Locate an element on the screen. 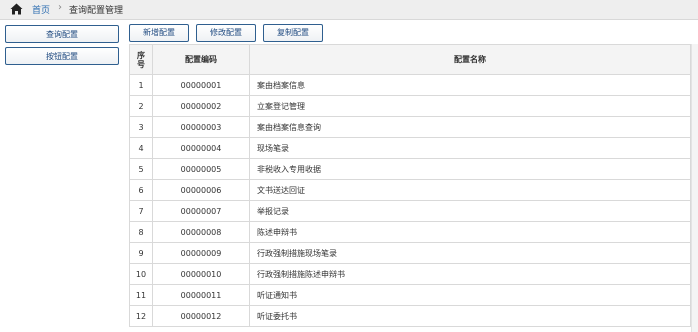 This screenshot has width=698, height=332. table-row: 3 00000003 案由档案信息查询 is located at coordinates (410, 127).